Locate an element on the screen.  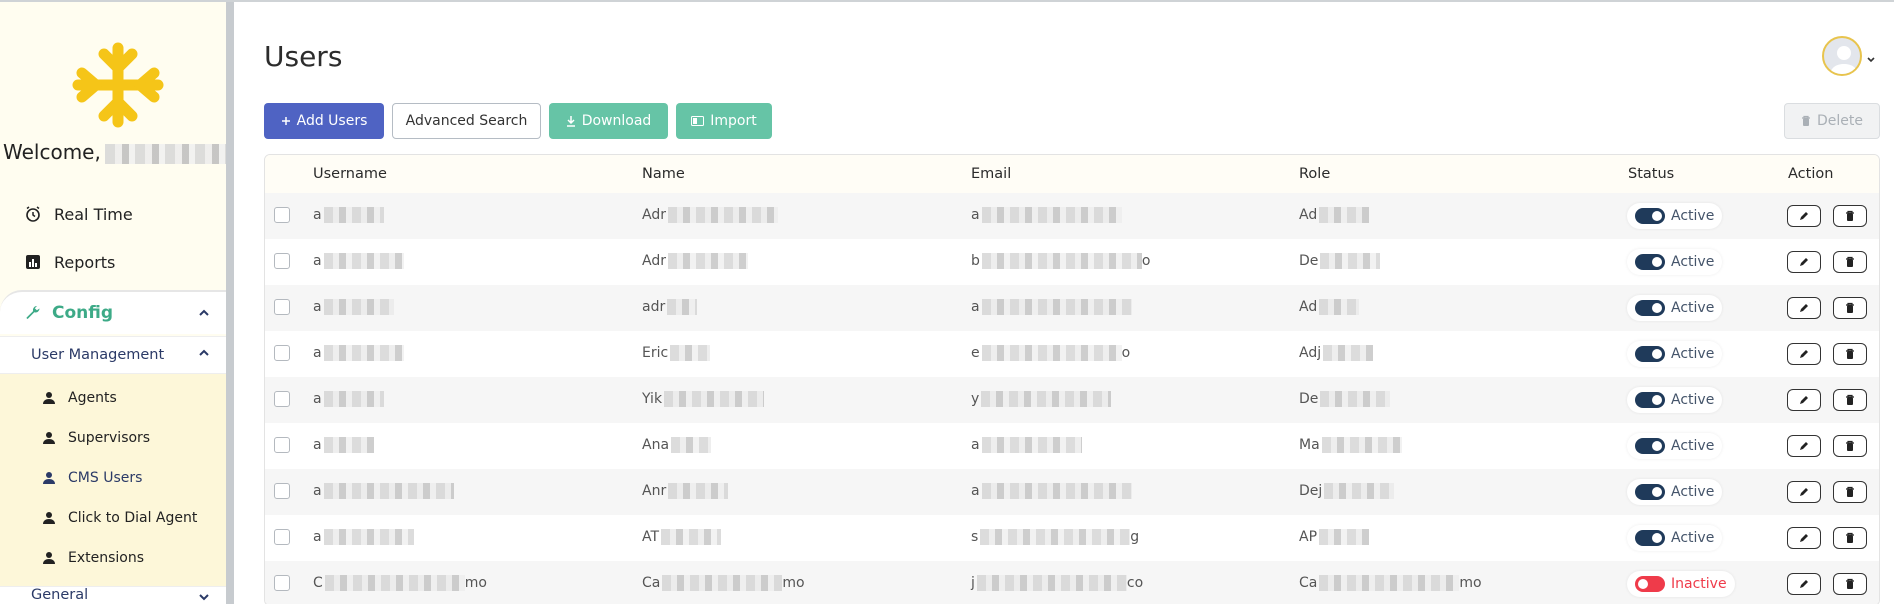
column-username: Username is located at coordinates (350, 174).